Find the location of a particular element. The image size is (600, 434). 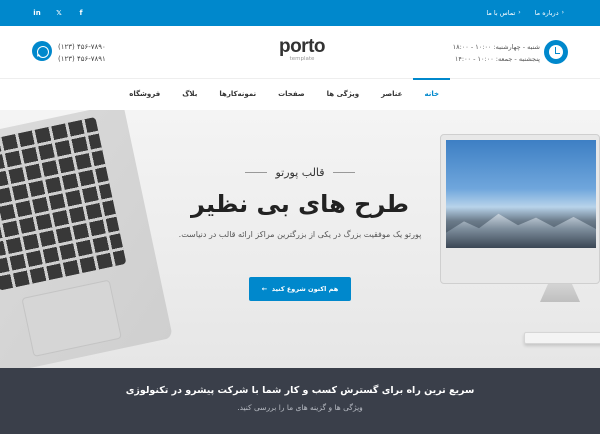

get-started-button: هم اکنون شروع کنید ← is located at coordinates (300, 289).